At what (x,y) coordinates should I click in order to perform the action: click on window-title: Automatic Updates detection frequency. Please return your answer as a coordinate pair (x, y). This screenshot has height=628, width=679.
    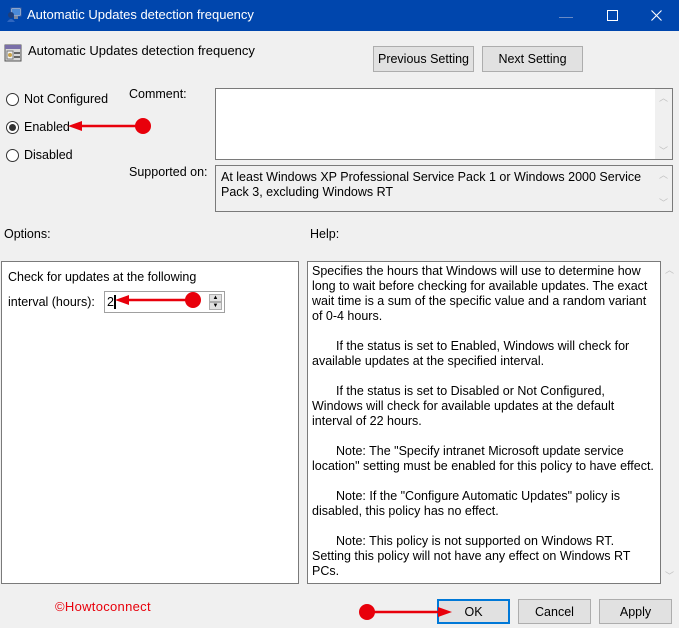
    Looking at the image, I should click on (140, 14).